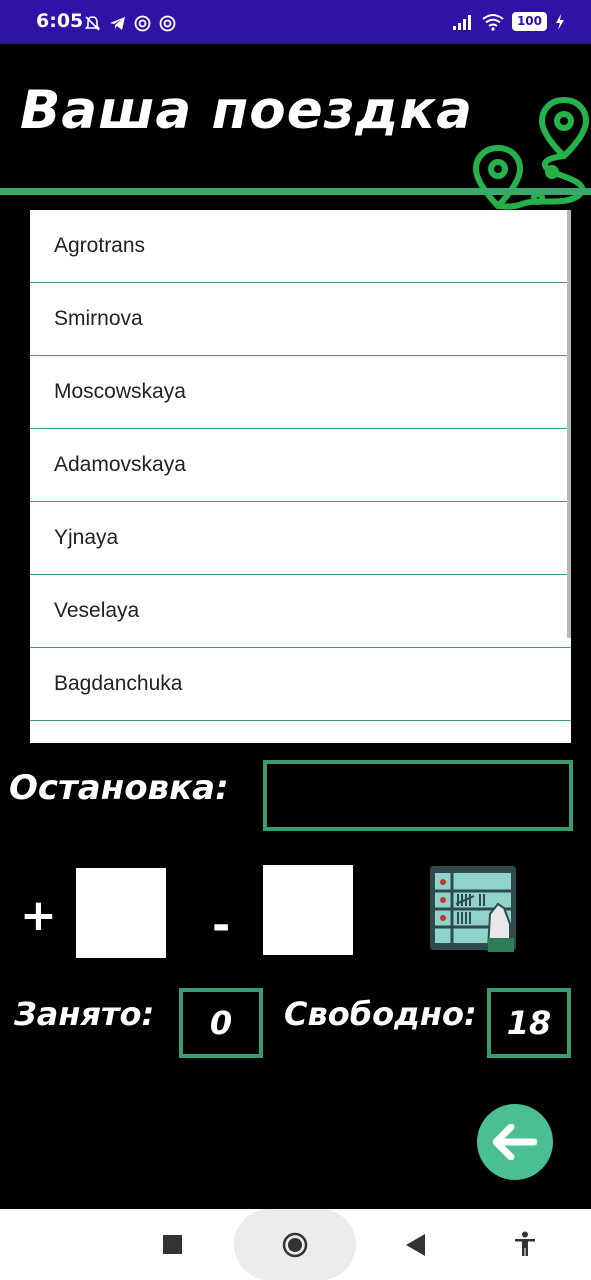  What do you see at coordinates (300, 465) in the screenshot?
I see `stop-list-item: Adamovskaya` at bounding box center [300, 465].